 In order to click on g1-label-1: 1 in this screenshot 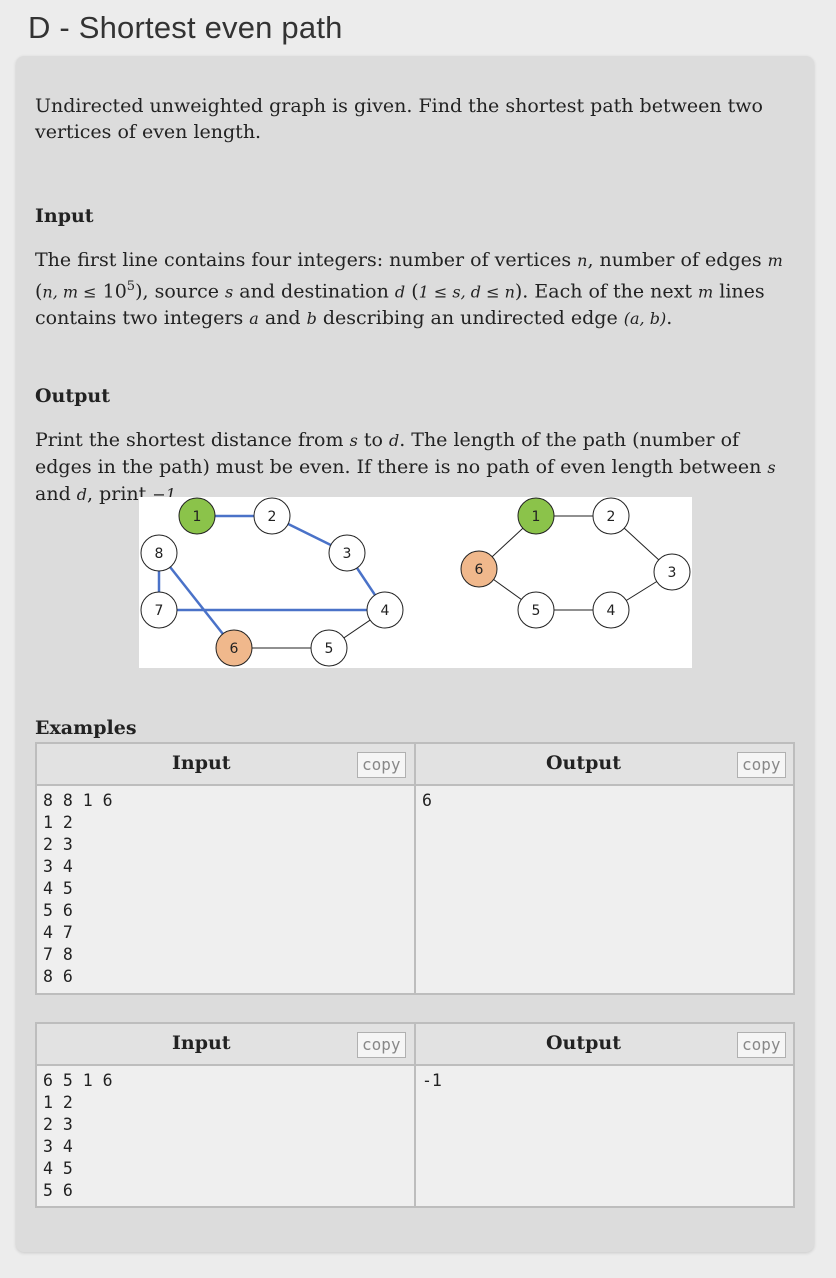, I will do `click(197, 517)`.